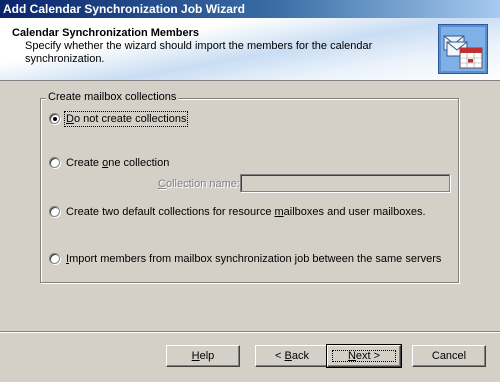 The height and width of the screenshot is (382, 500). Describe the element at coordinates (54, 258) in the screenshot. I see `radio-import-members` at that location.